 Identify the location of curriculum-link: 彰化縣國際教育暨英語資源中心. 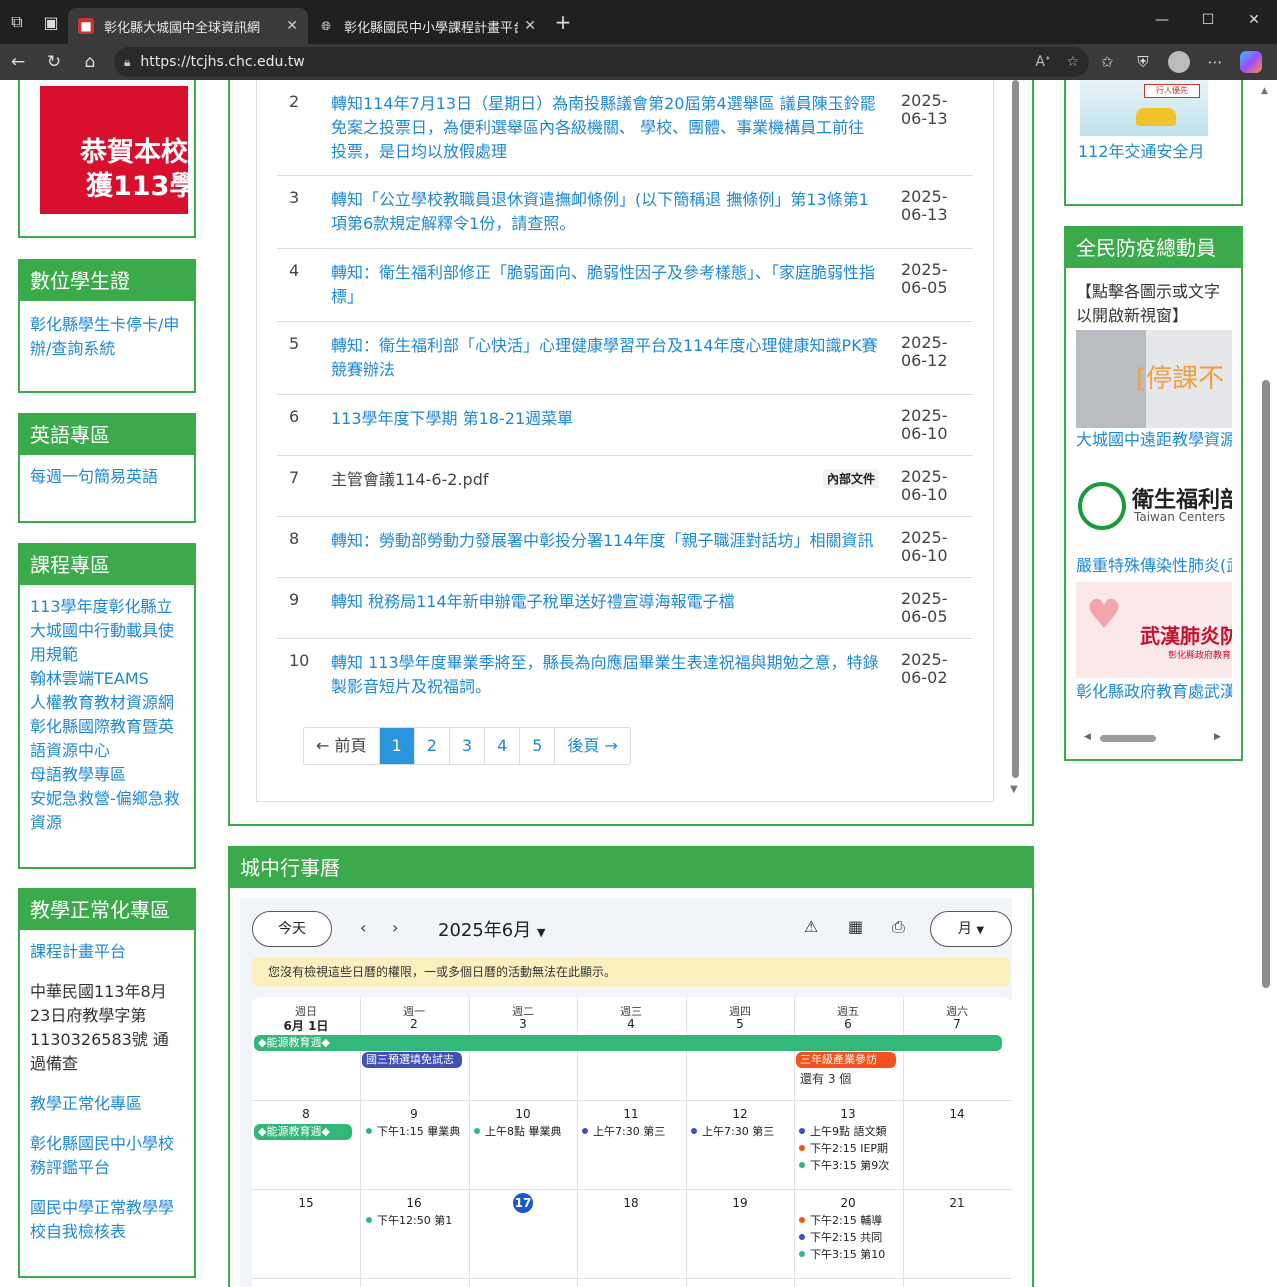
(107, 739).